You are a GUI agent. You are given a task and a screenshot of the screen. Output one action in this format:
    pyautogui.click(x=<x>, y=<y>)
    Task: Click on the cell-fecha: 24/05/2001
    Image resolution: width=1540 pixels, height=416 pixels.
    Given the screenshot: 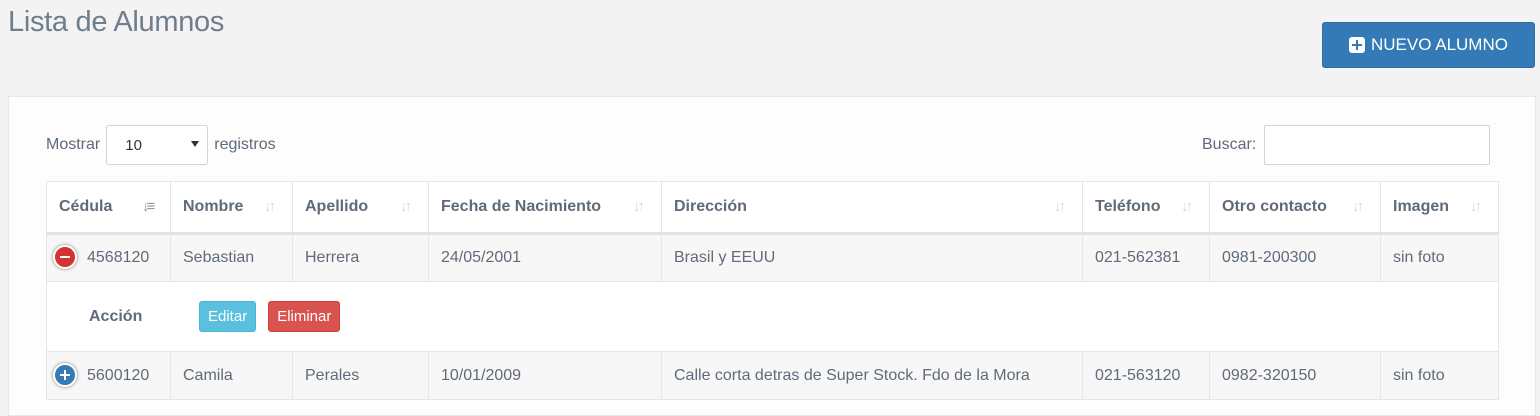 What is the action you would take?
    pyautogui.click(x=545, y=257)
    